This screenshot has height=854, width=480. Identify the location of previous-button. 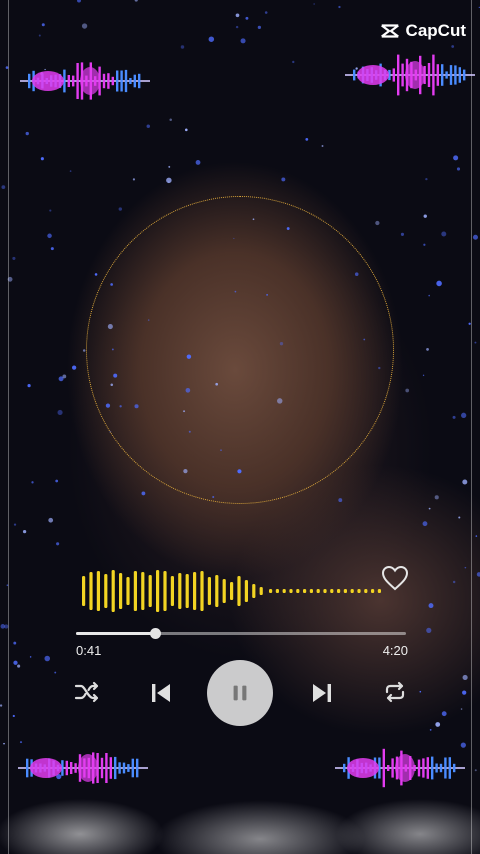
(161, 693).